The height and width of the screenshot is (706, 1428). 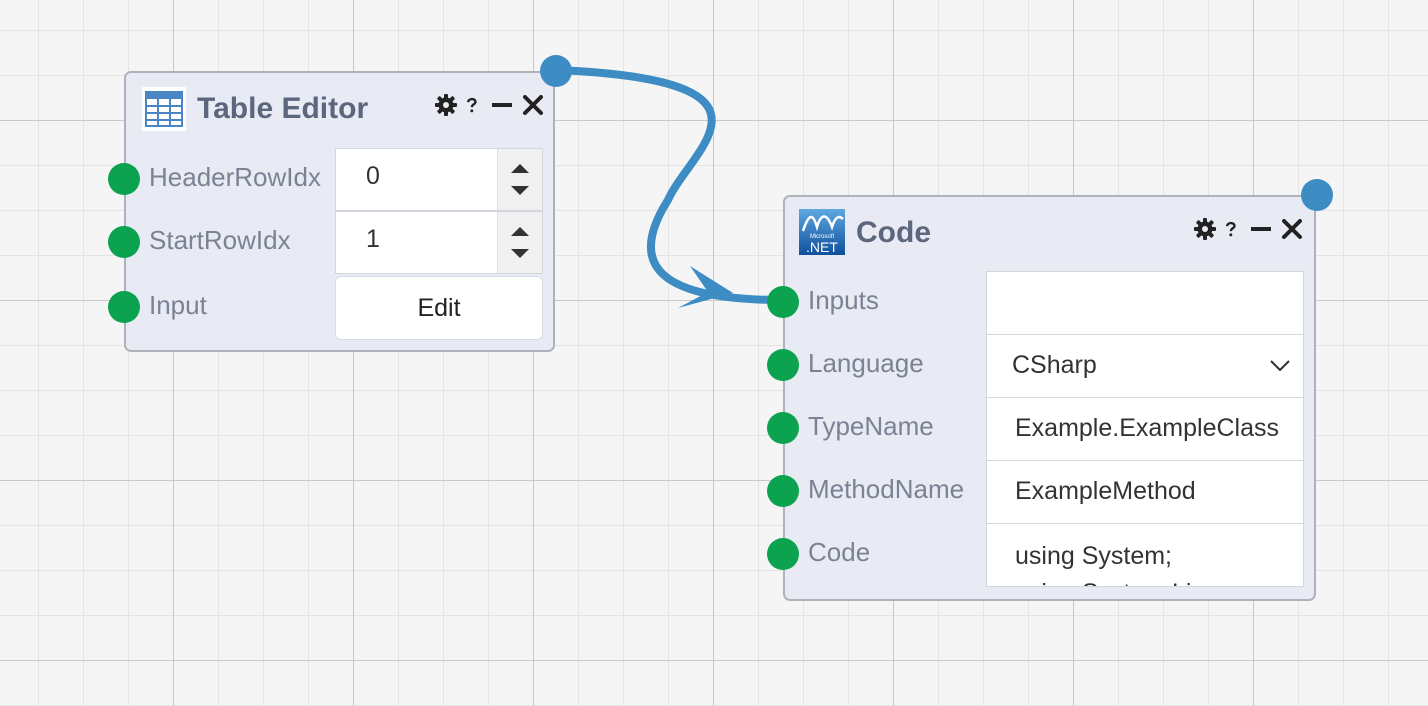 I want to click on port-label: StartRowIdx, so click(x=220, y=240).